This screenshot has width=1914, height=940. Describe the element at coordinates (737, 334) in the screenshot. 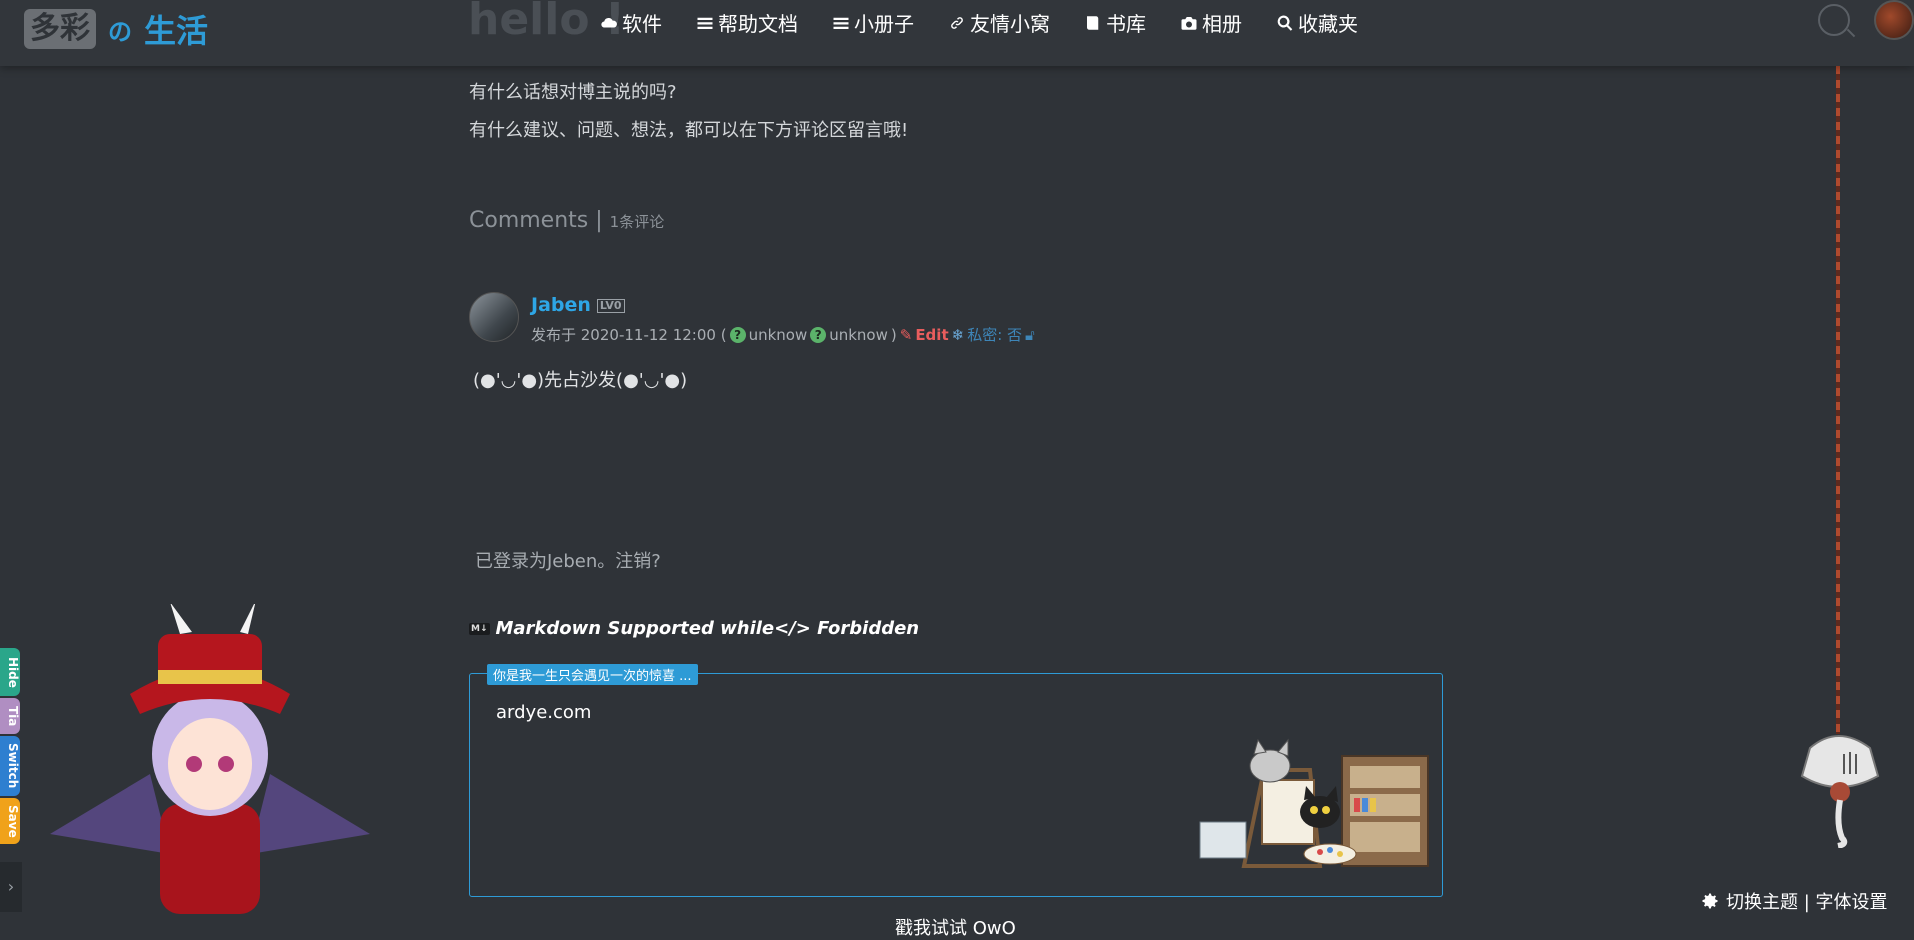

I see `os-unknown-icon: ?` at that location.